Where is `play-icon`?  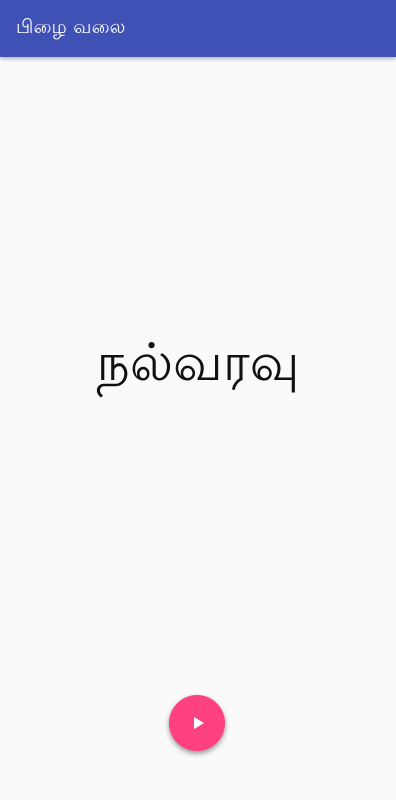 play-icon is located at coordinates (198, 723).